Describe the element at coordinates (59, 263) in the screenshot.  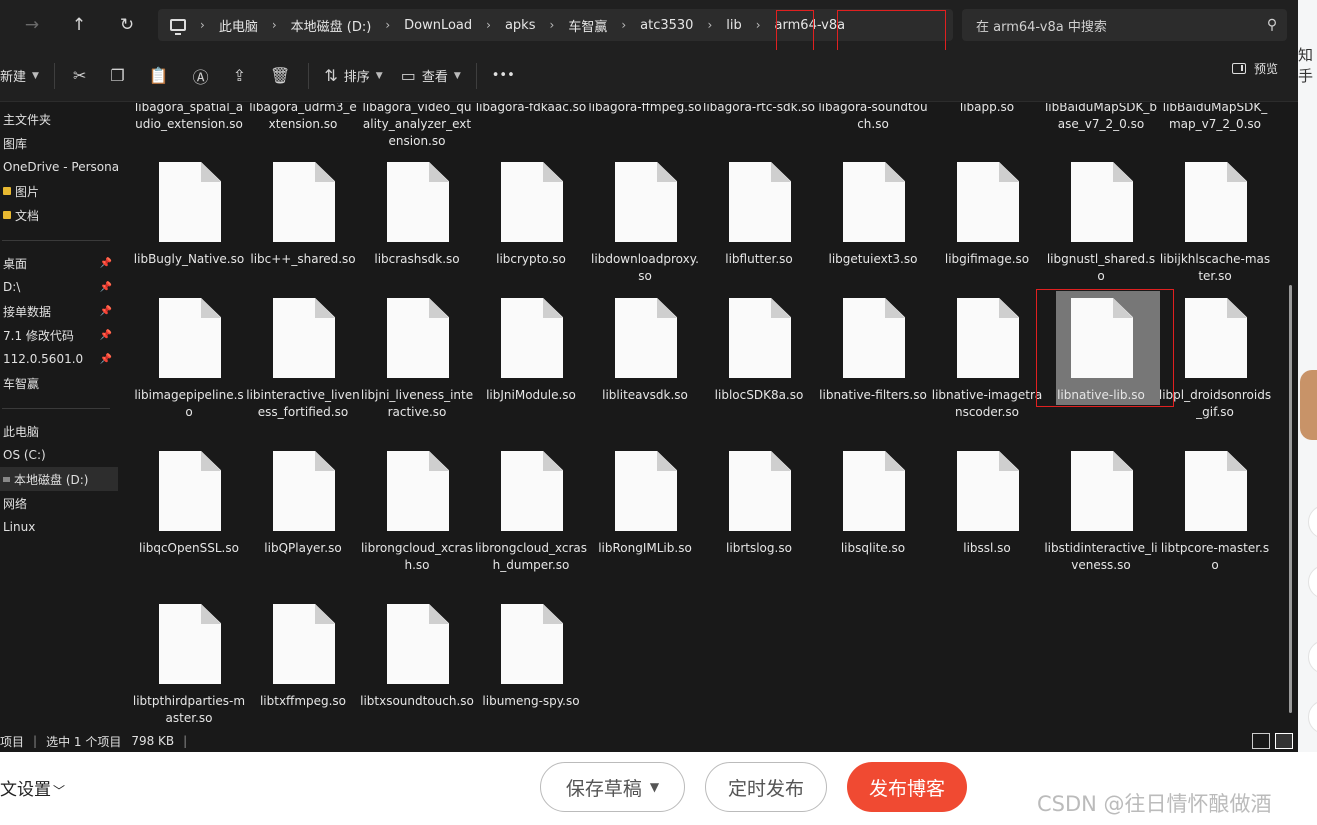
I see `sidebar-item-desktop: 桌面 📌` at that location.